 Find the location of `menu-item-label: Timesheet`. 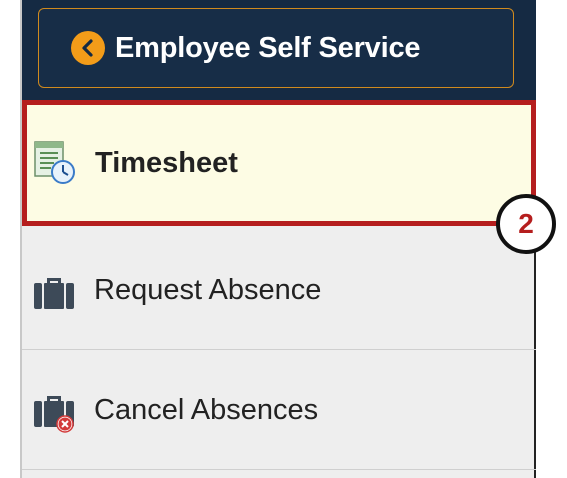

menu-item-label: Timesheet is located at coordinates (166, 162).